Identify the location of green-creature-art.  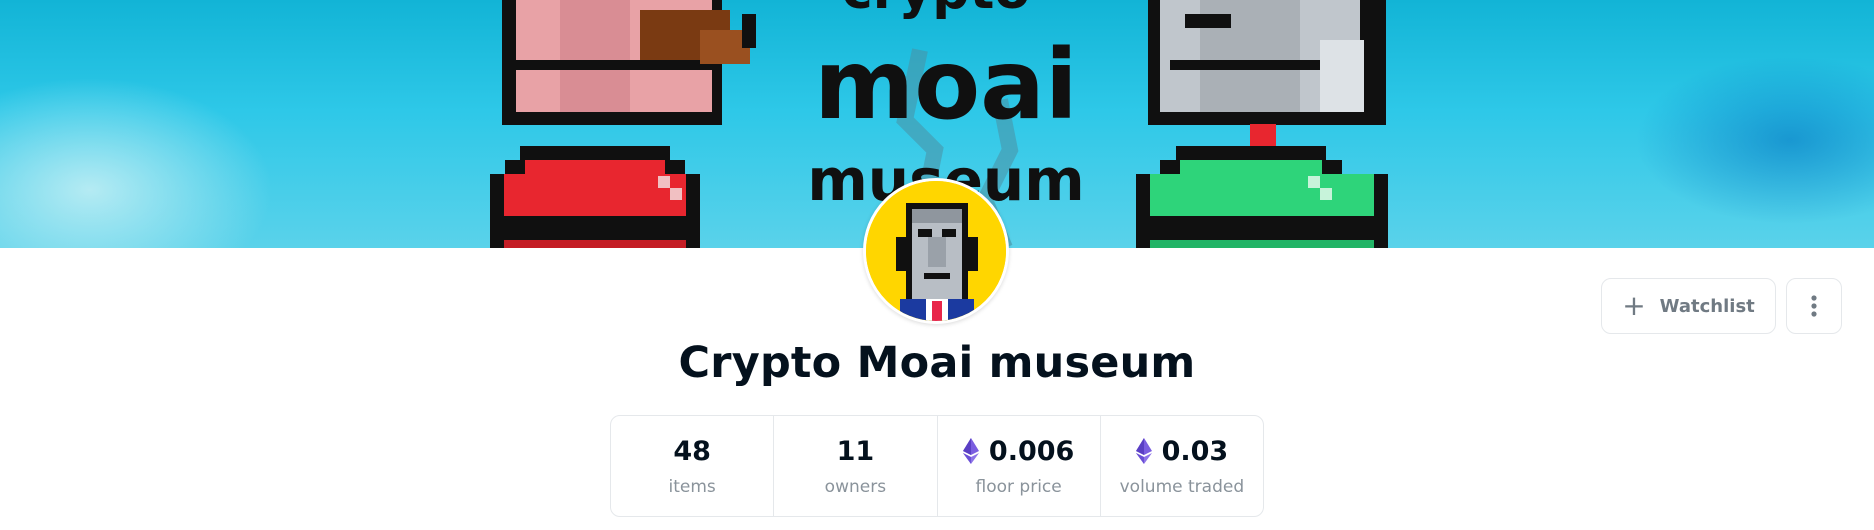
(1262, 186).